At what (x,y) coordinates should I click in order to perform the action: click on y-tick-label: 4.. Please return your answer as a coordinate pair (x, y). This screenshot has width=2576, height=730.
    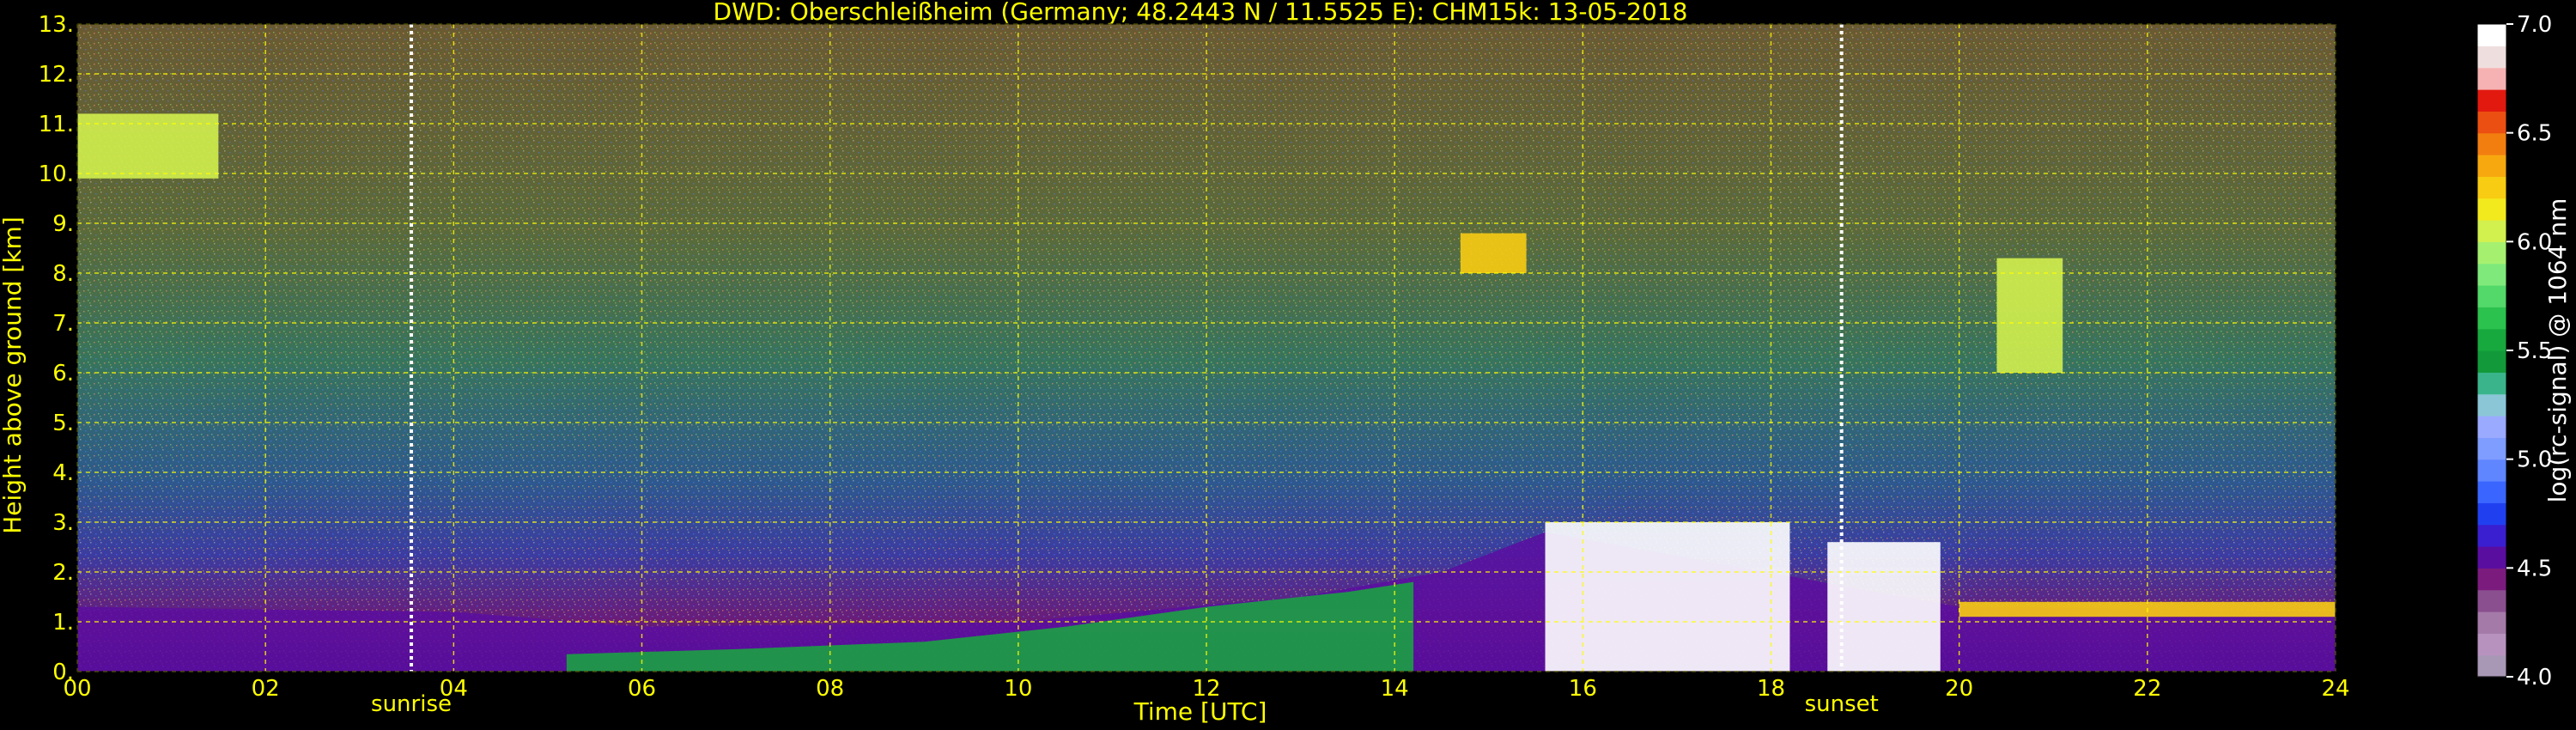
    Looking at the image, I should click on (63, 473).